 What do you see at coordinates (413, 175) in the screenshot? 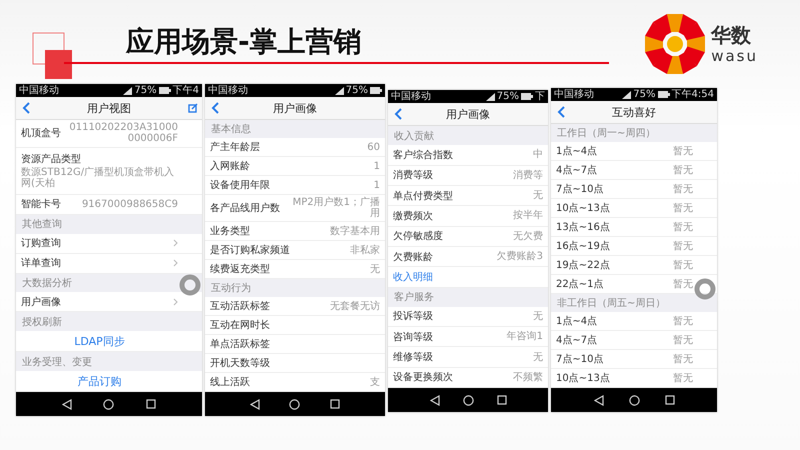
I see `row-label: 消费等级` at bounding box center [413, 175].